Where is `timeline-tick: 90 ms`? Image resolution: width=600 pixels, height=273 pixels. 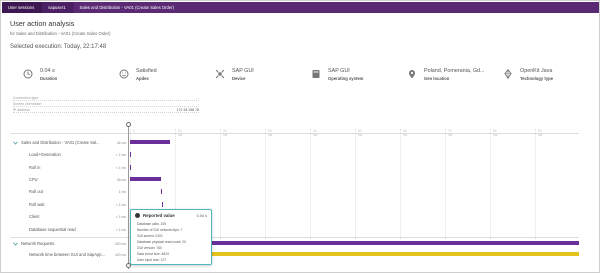 timeline-tick: 90 ms is located at coordinates (538, 184).